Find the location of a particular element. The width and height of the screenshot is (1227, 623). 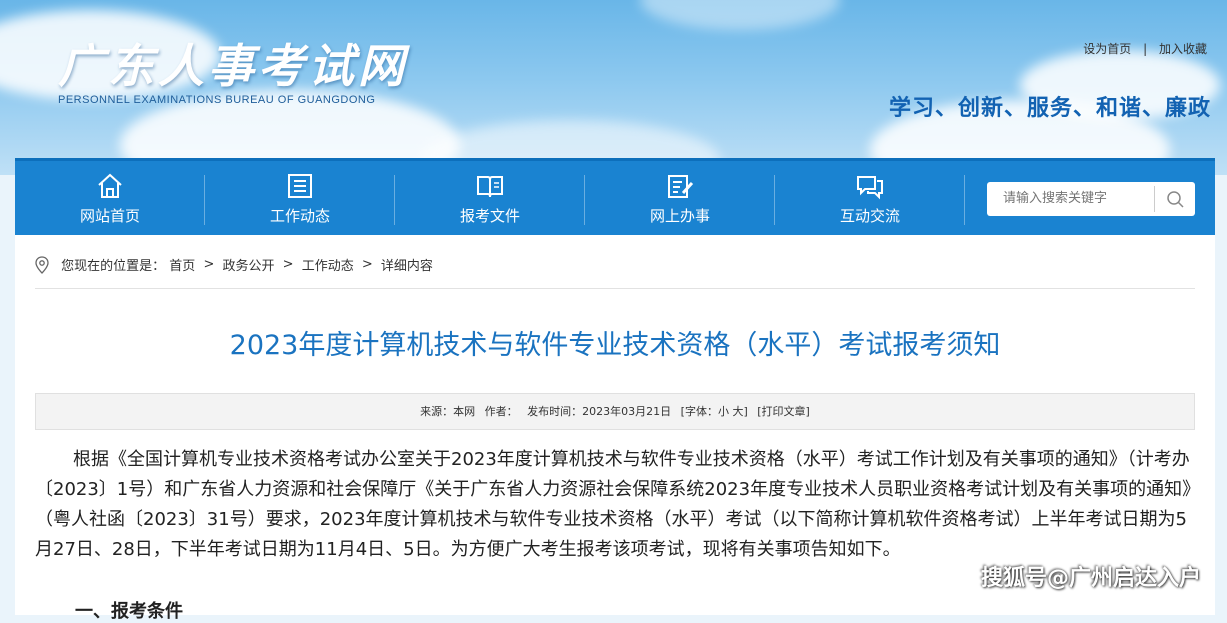

news-icon is located at coordinates (300, 186).